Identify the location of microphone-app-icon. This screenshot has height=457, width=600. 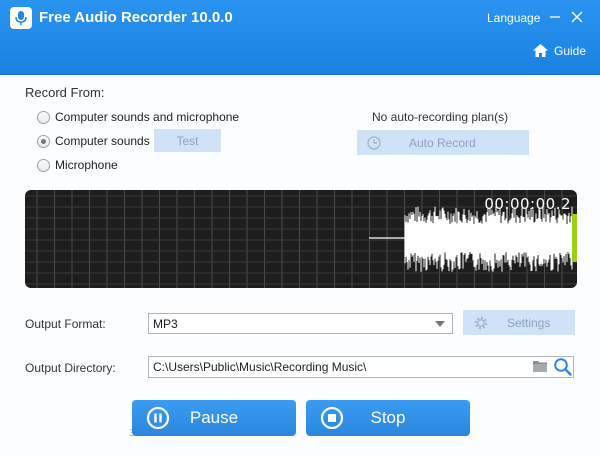
(21, 18).